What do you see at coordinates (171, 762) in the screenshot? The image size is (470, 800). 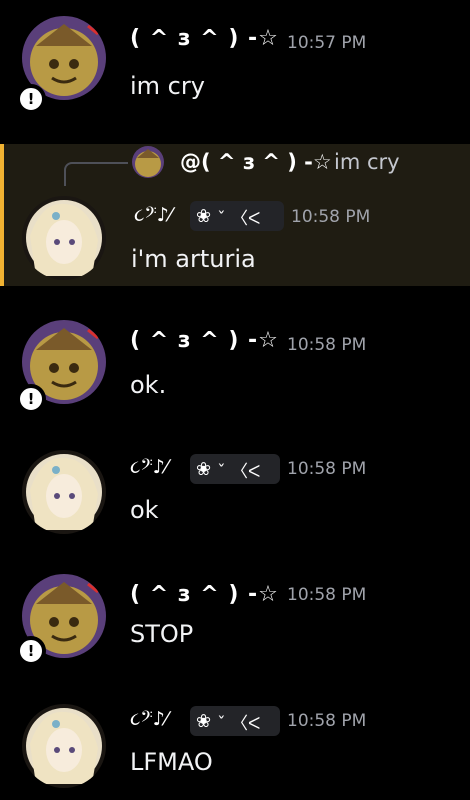 I see `message-text: LFMAO` at bounding box center [171, 762].